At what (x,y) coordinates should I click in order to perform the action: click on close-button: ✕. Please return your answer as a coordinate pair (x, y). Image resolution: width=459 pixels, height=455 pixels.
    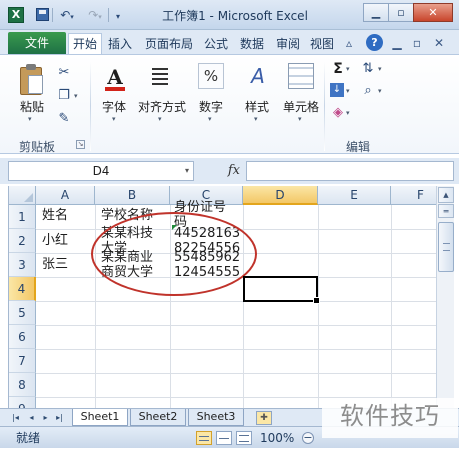
    Looking at the image, I should click on (433, 12).